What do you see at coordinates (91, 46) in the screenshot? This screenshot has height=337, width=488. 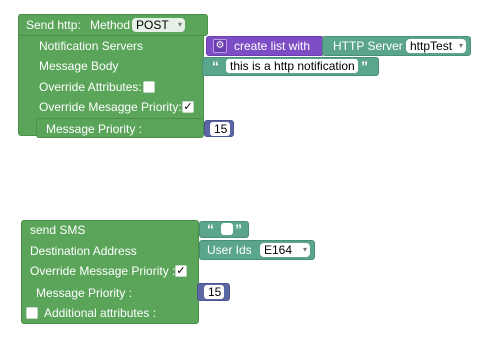 I see `notification-servers-label: Notification Servers` at bounding box center [91, 46].